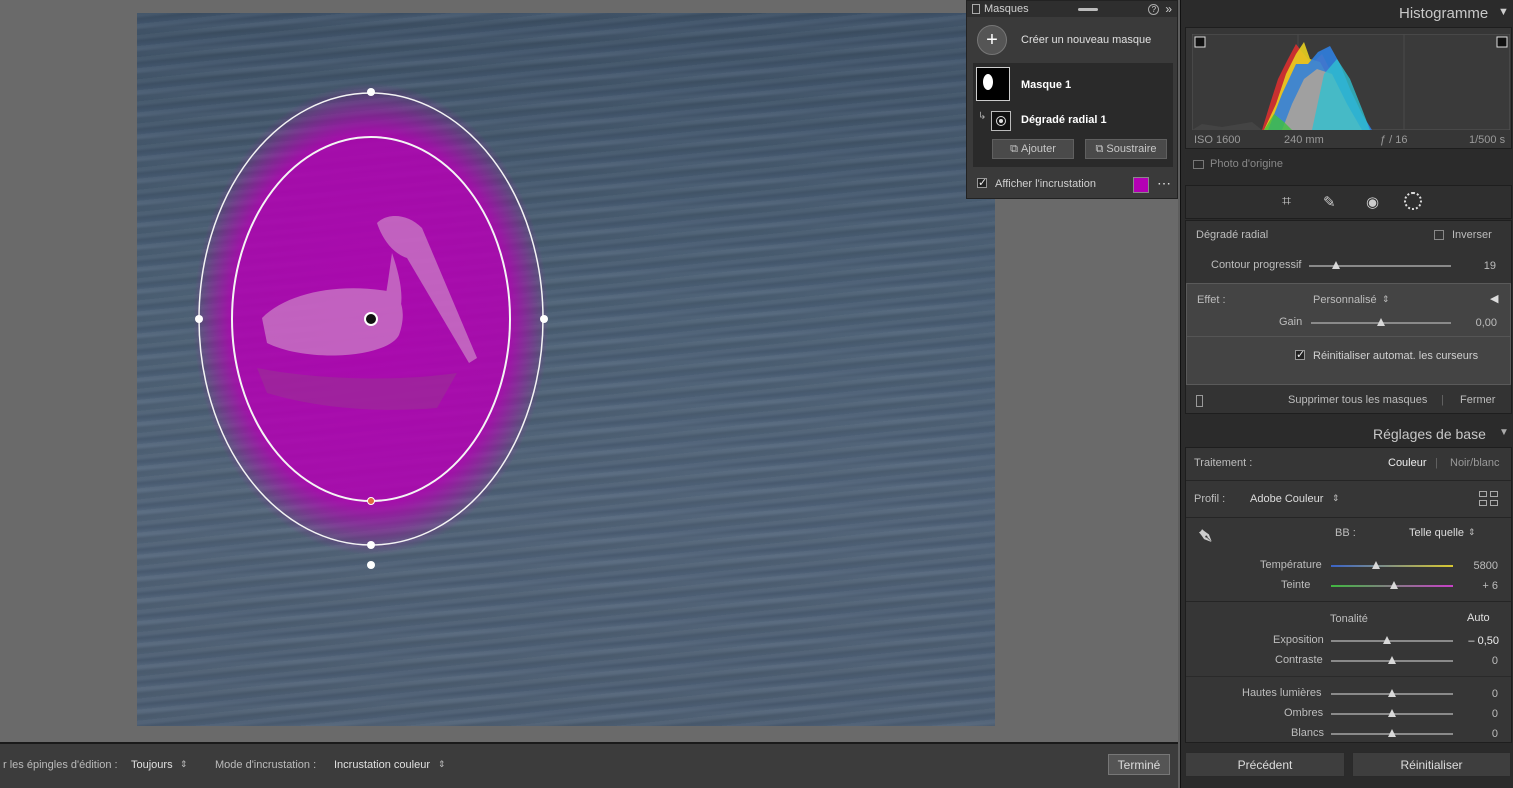 The width and height of the screenshot is (1513, 788). What do you see at coordinates (1392, 566) in the screenshot?
I see `temperature-slider` at bounding box center [1392, 566].